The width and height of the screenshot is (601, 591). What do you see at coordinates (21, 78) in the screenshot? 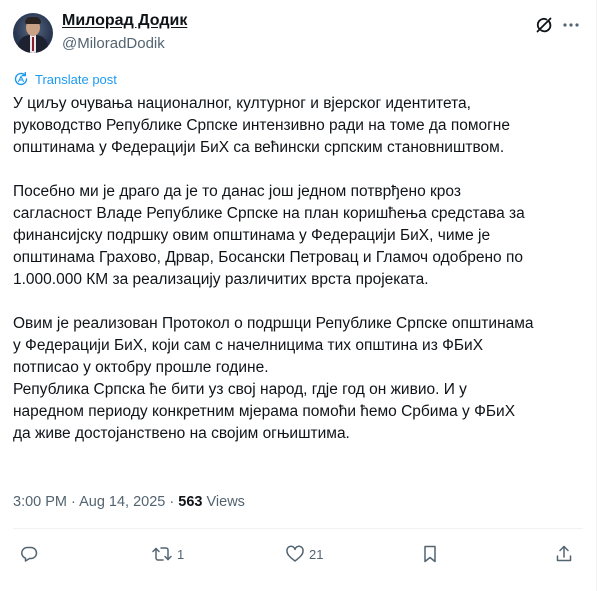
I see `translate-icon` at bounding box center [21, 78].